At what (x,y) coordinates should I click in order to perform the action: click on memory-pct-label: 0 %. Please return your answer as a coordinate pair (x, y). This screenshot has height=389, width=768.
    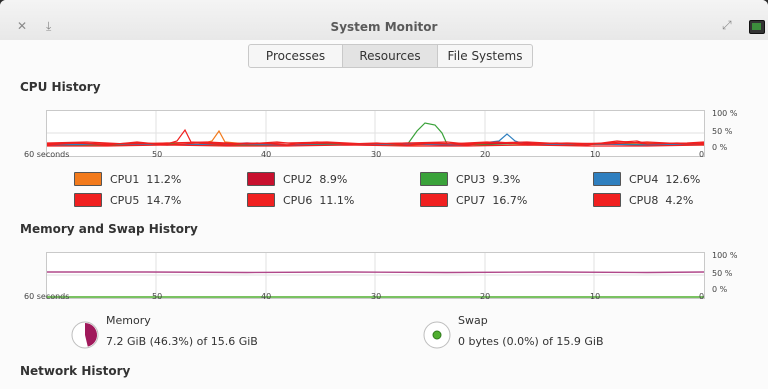
    Looking at the image, I should click on (720, 289).